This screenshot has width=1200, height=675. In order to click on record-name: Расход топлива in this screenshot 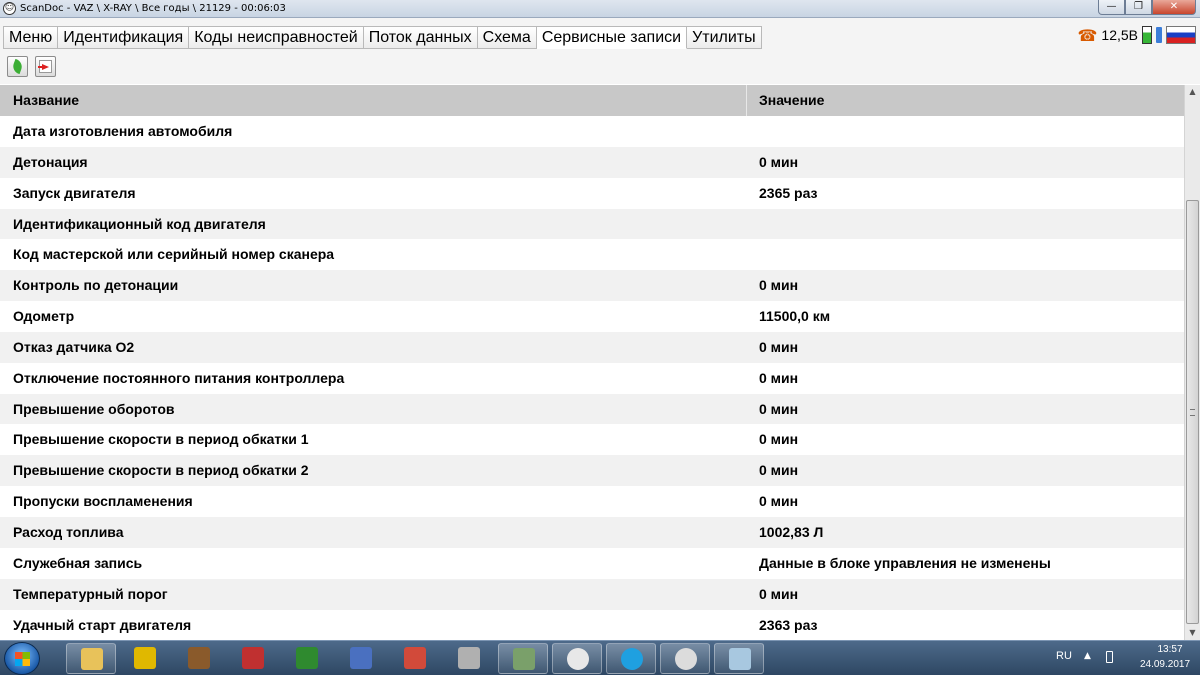, I will do `click(68, 531)`.